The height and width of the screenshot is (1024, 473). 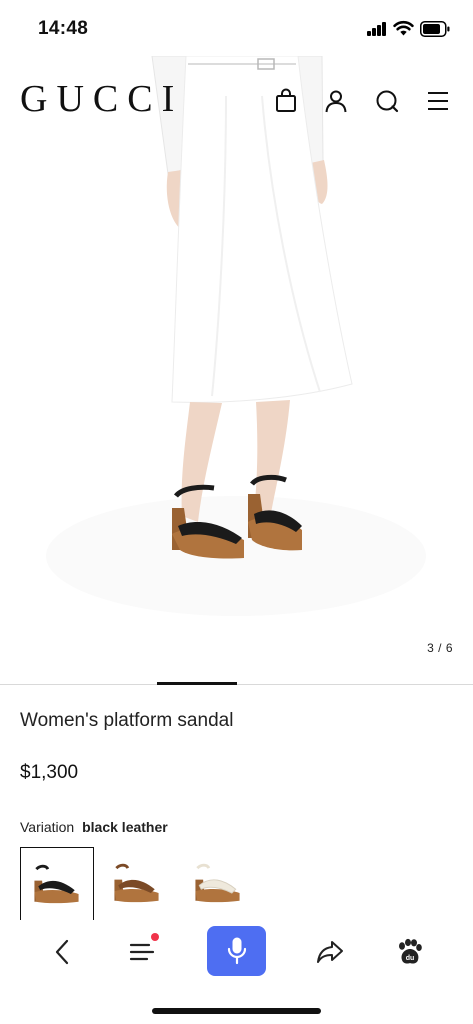 I want to click on voice-search-button, so click(x=236, y=951).